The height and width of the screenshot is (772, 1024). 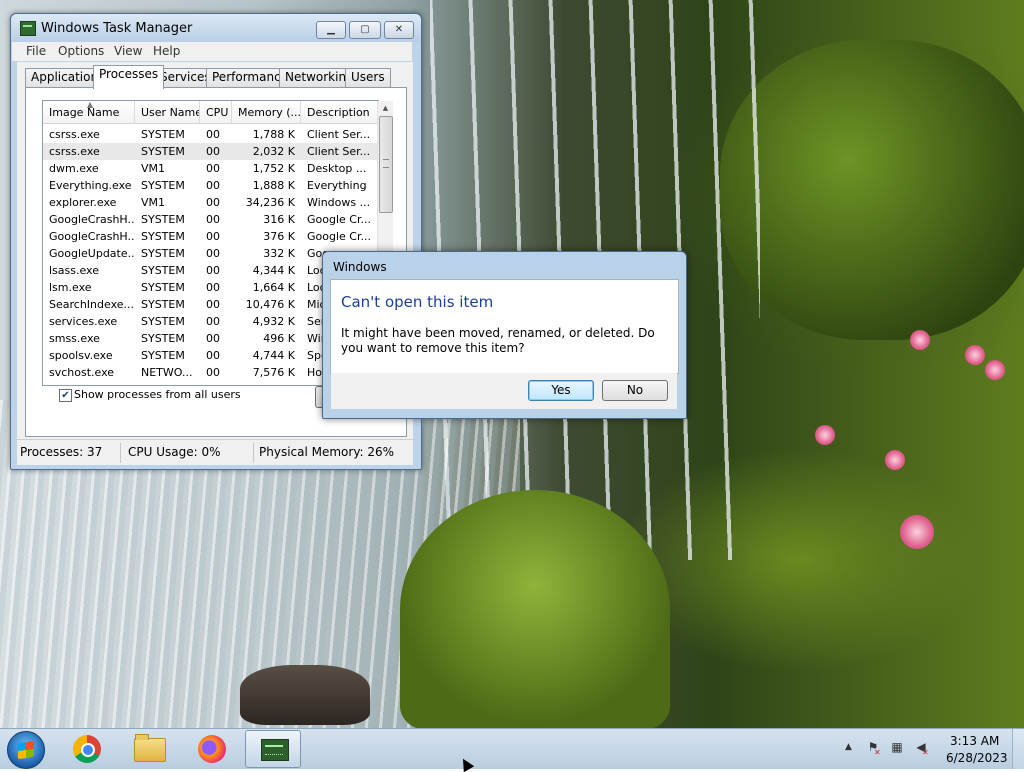 I want to click on taskbar-task-manager-button, so click(x=273, y=749).